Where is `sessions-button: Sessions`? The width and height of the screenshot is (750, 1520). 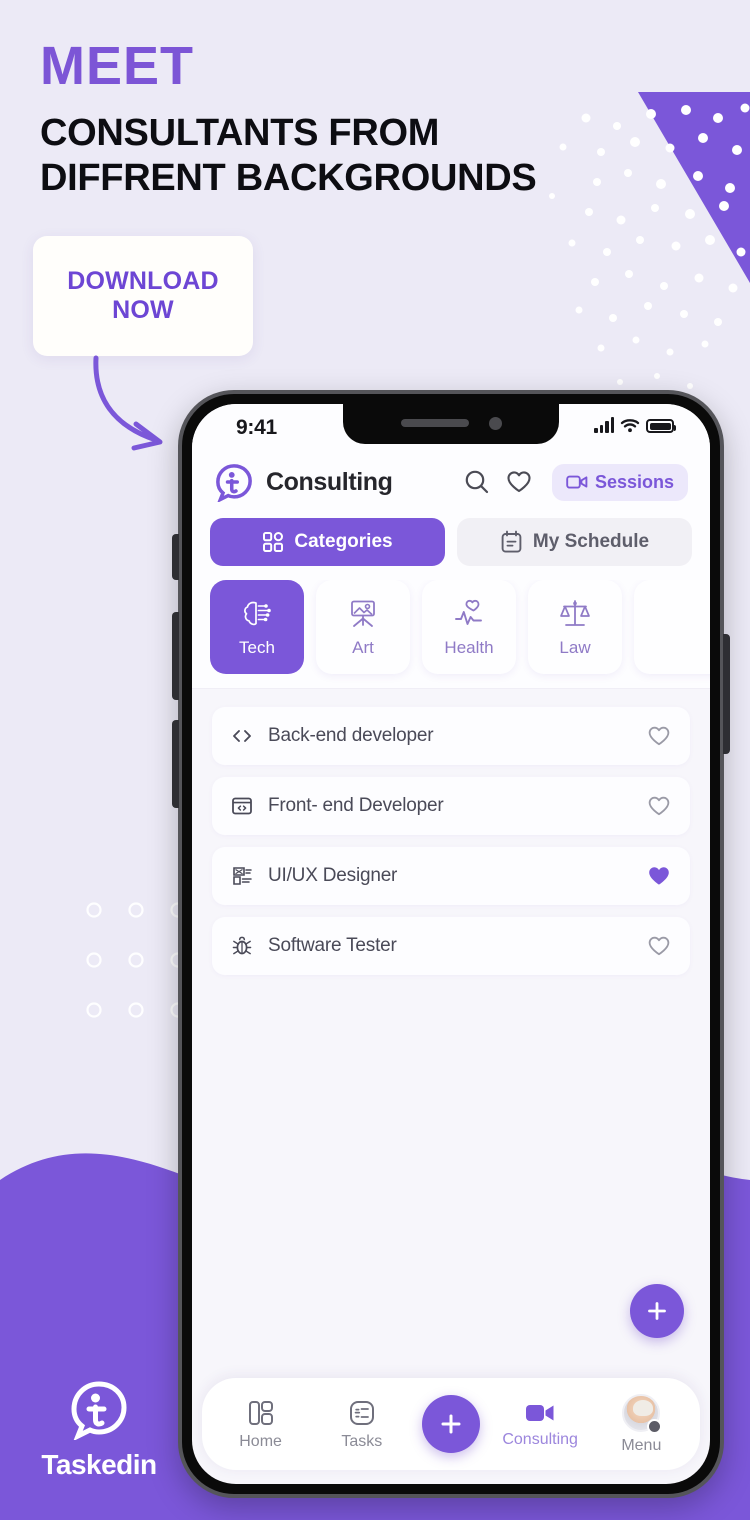 sessions-button: Sessions is located at coordinates (619, 482).